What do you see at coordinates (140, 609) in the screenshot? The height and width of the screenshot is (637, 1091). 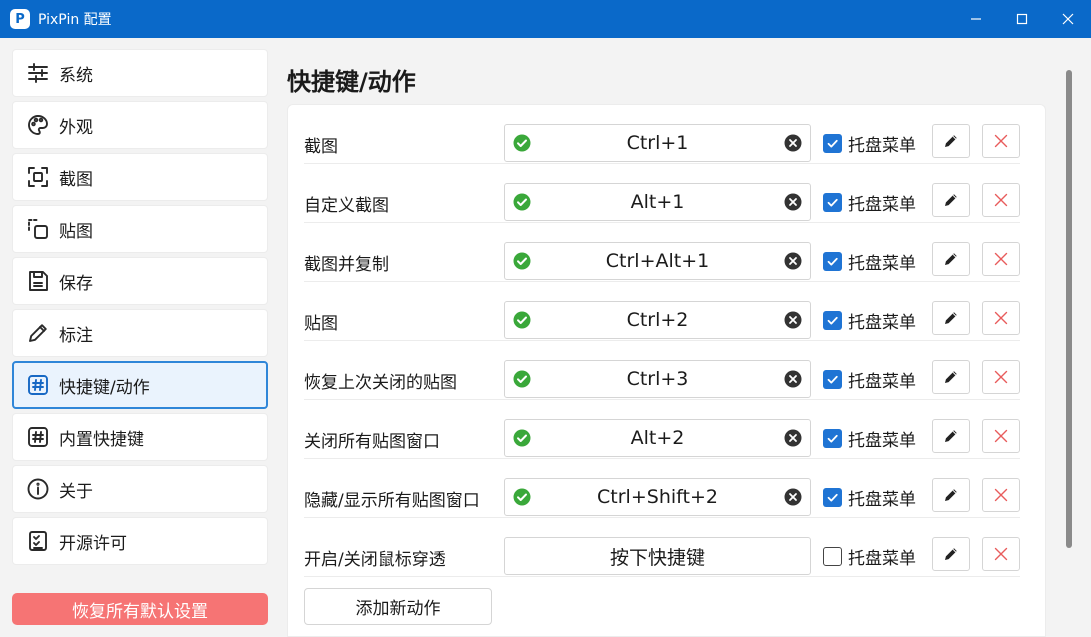 I see `reset-all-defaults-button: 恢复所有默认设置` at bounding box center [140, 609].